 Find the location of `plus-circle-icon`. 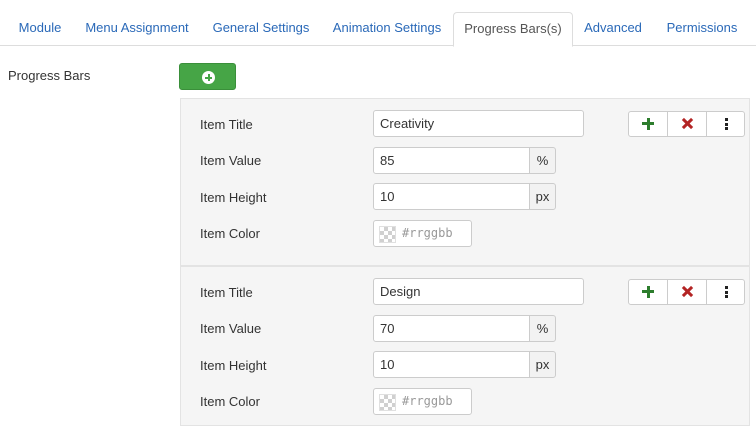

plus-circle-icon is located at coordinates (208, 77).